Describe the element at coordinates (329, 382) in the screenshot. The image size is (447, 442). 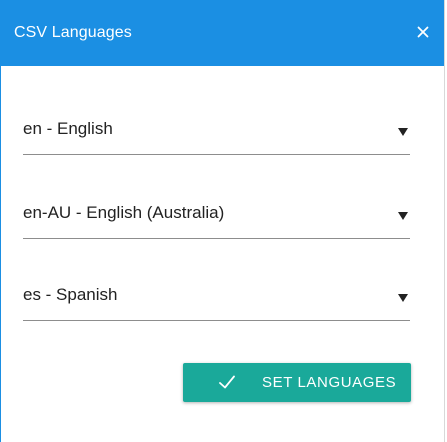
I see `set-languages-label: SET LANGUAGES` at that location.